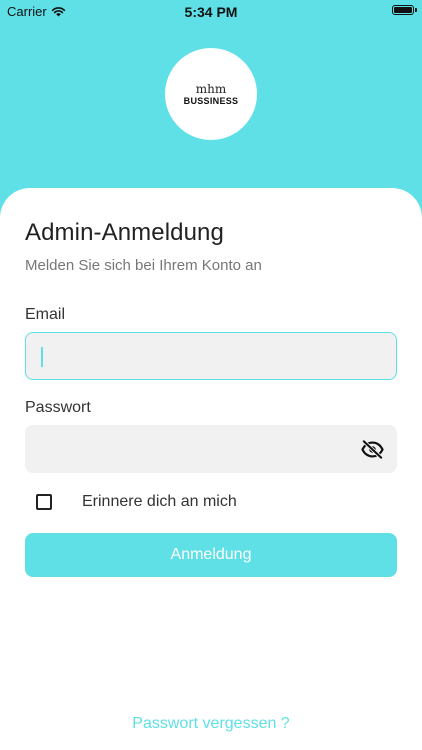 The height and width of the screenshot is (750, 422). I want to click on remember-me-row: Erinnere dich an mich, so click(211, 502).